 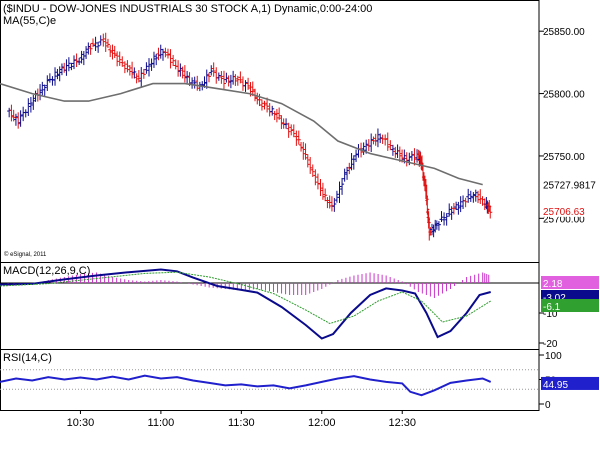 What do you see at coordinates (564, 32) in the screenshot?
I see `price-y-tick-label: 25850.00` at bounding box center [564, 32].